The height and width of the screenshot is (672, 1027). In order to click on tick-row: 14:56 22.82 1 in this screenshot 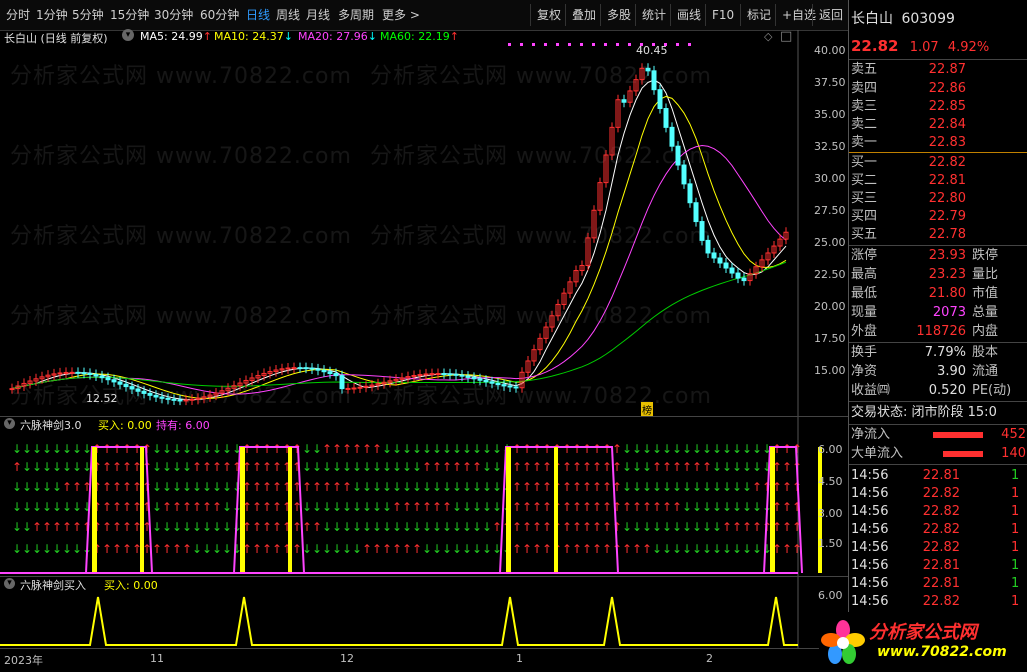, I will do `click(935, 601)`.